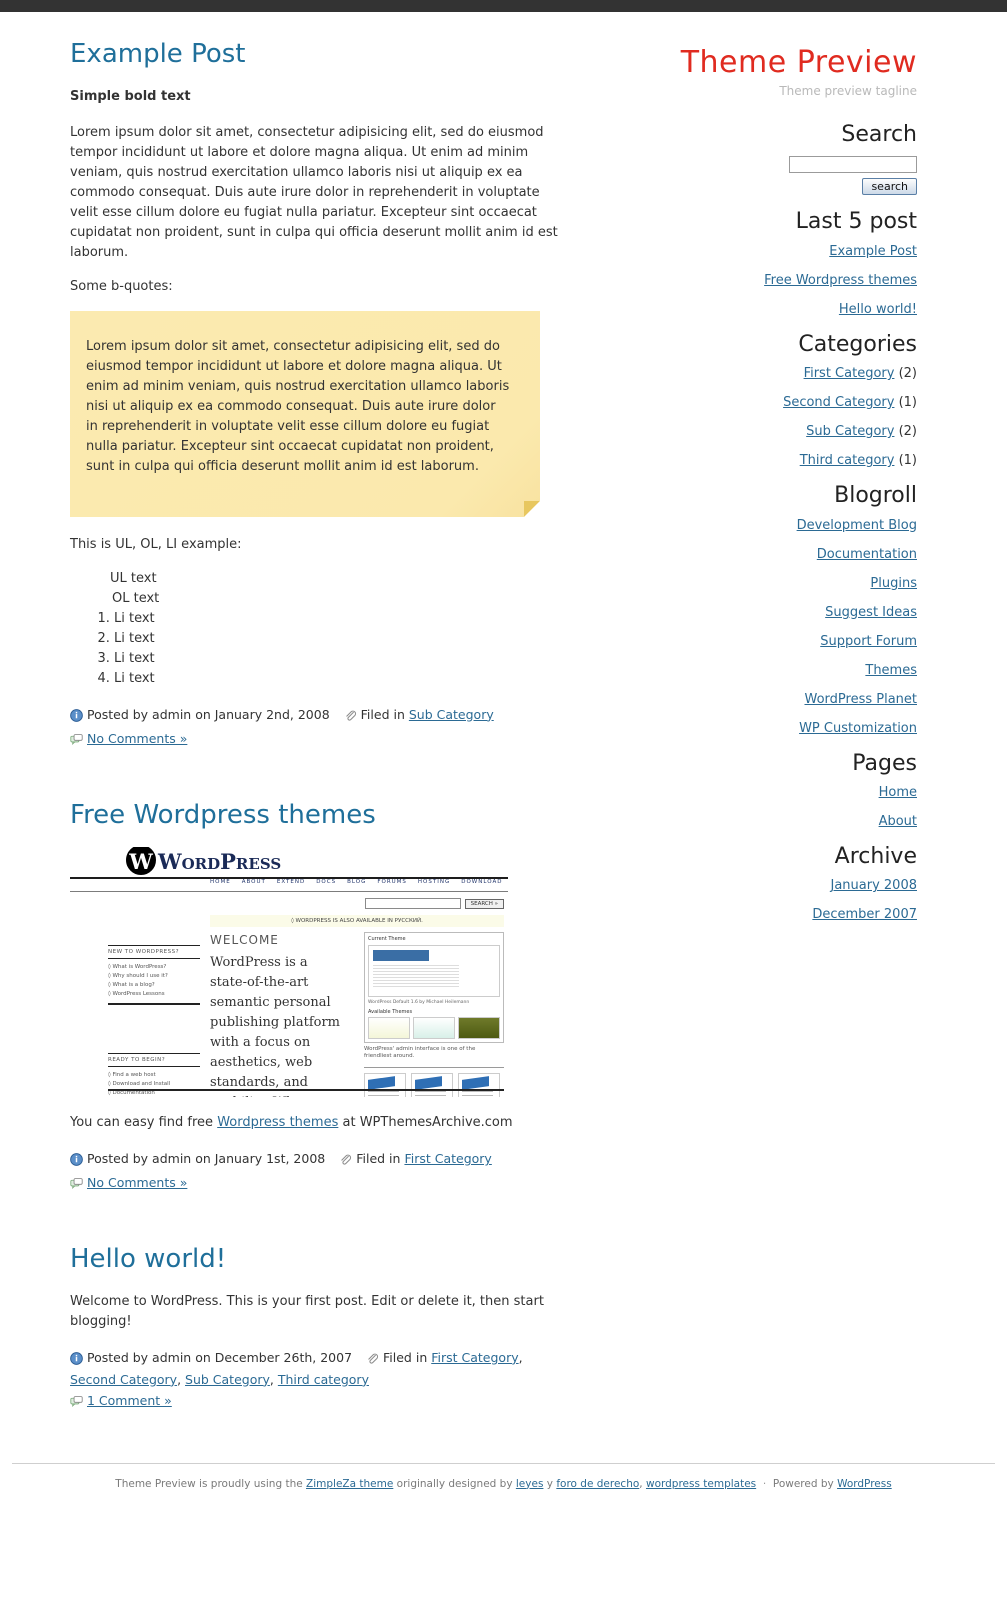  Describe the element at coordinates (773, 613) in the screenshot. I see `list-item: Suggest Ideas` at that location.